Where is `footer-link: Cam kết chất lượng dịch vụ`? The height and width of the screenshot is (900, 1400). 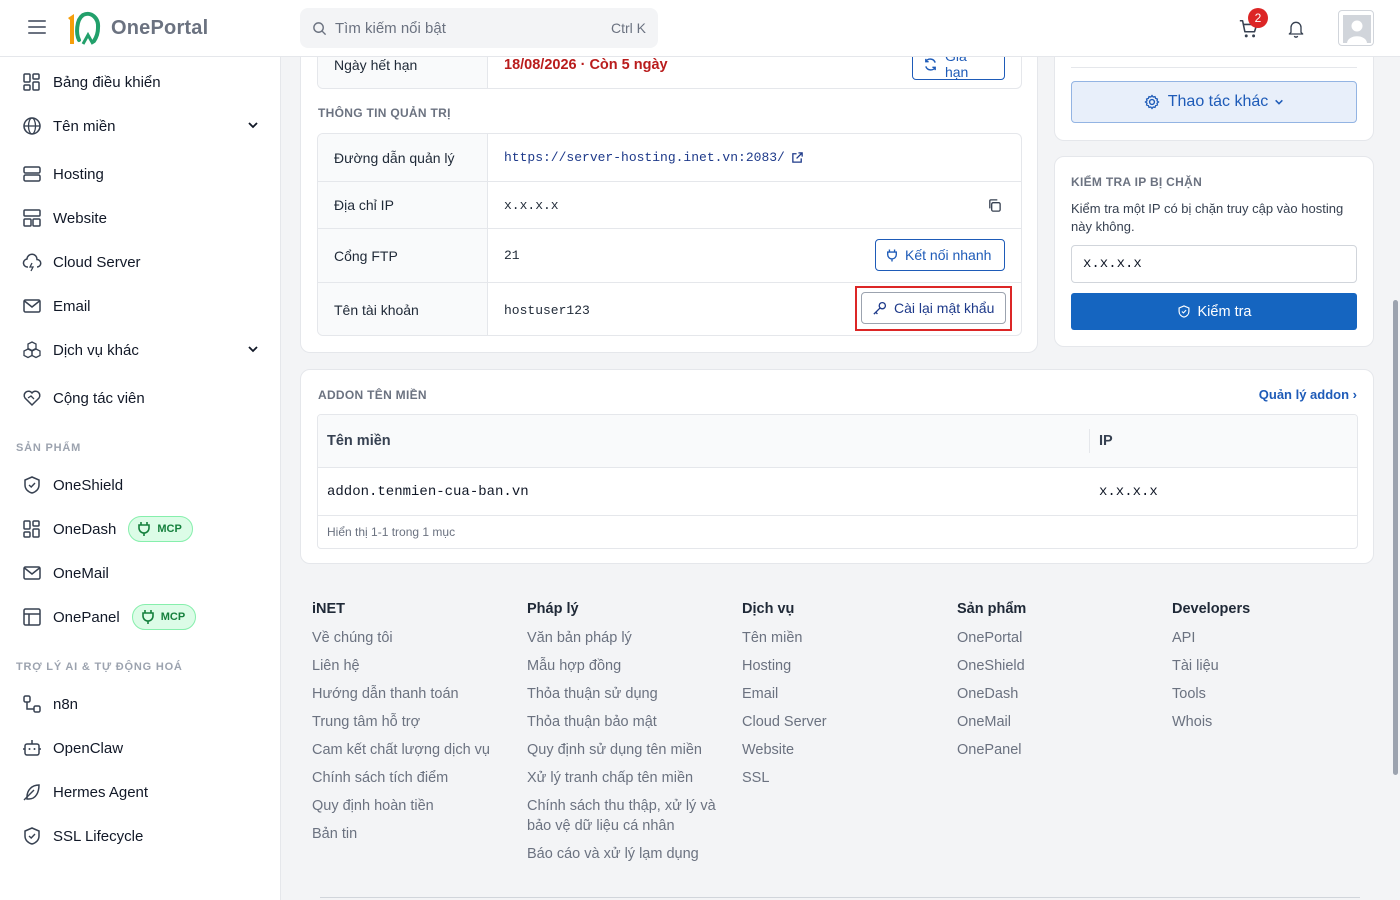
footer-link: Cam kết chất lượng dịch vụ is located at coordinates (412, 750).